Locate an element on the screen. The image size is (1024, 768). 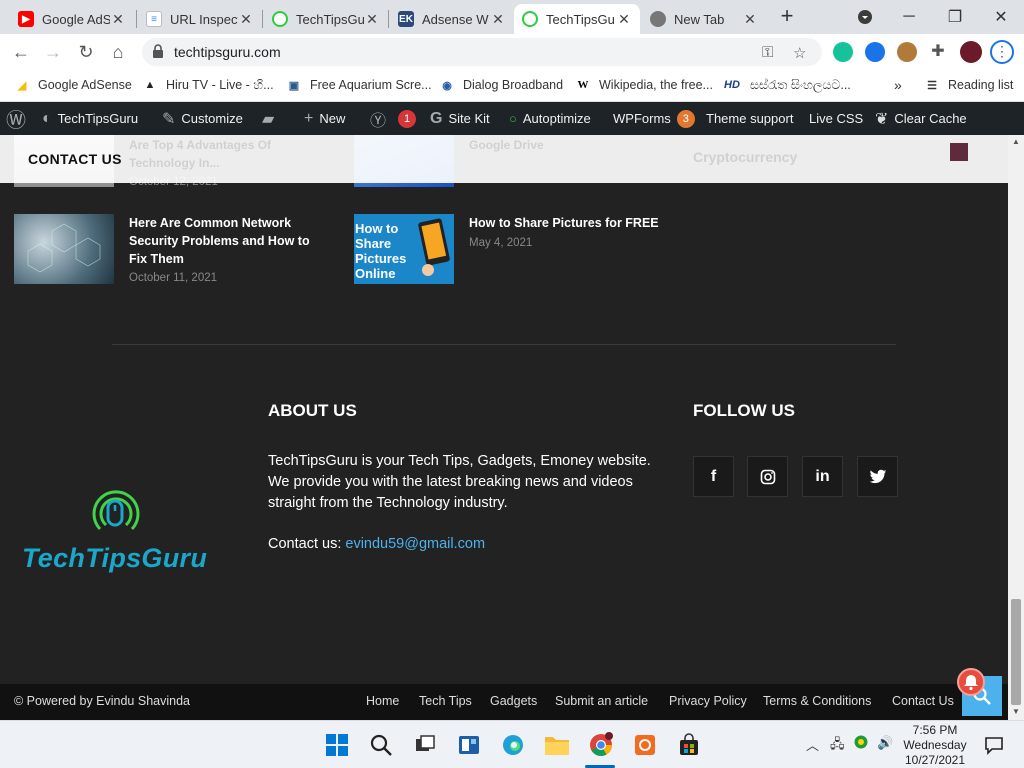
footer-logo: TechTipsGuru is located at coordinates (117, 532).